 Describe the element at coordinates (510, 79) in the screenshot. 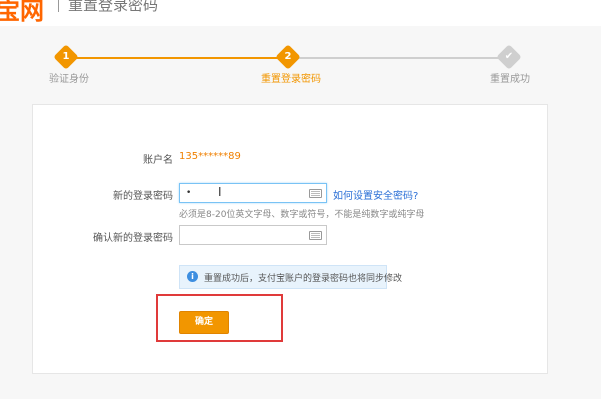

I see `step-3-label: 重置成功` at that location.